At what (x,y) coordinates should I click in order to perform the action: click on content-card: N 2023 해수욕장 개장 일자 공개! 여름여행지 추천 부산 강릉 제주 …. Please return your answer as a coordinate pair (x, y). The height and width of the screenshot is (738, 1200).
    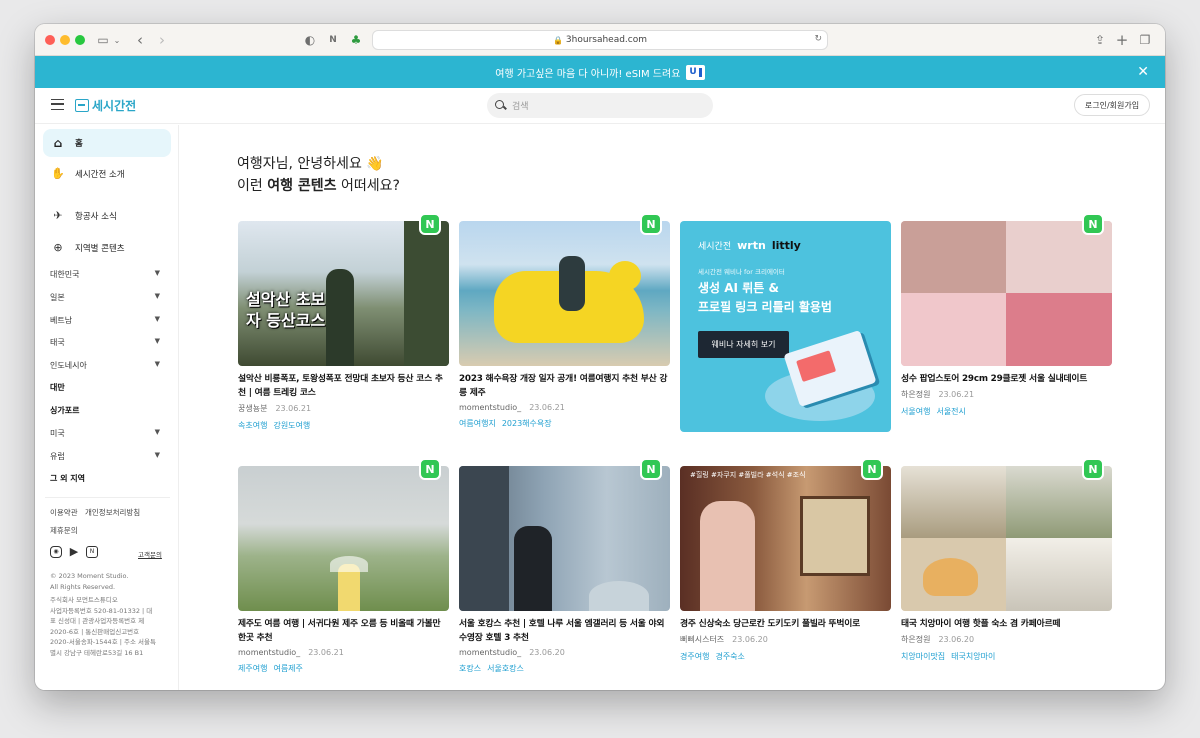
    Looking at the image, I should click on (564, 321).